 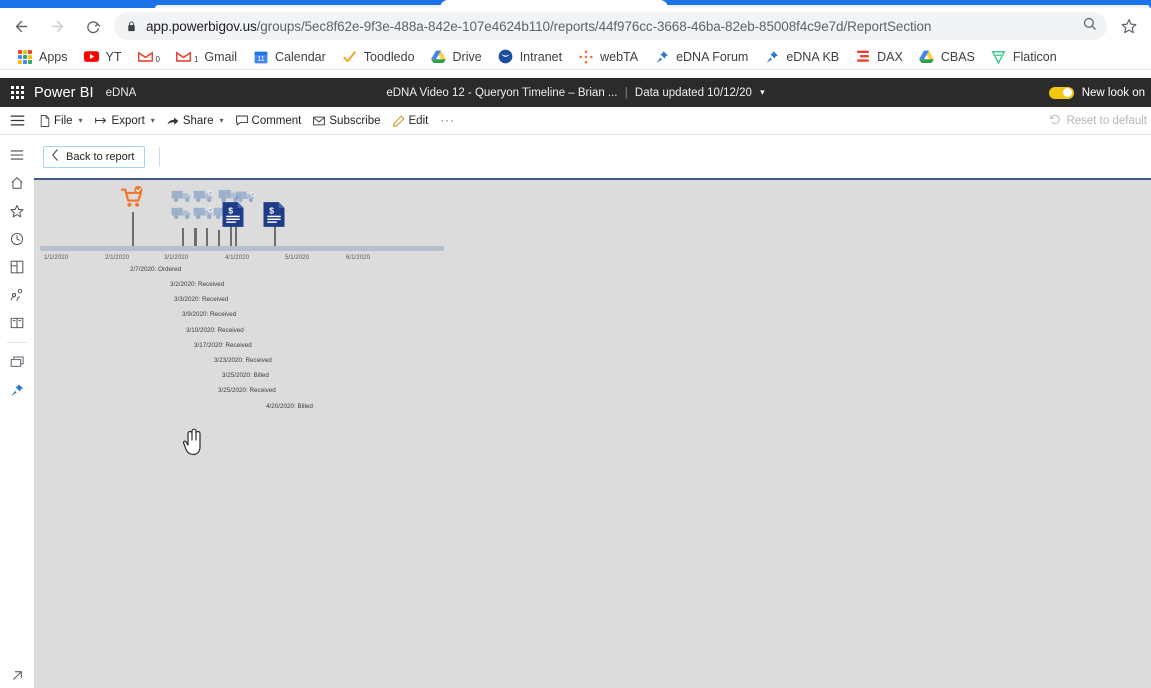 What do you see at coordinates (346, 121) in the screenshot?
I see `subscribe-button: Subscribe` at bounding box center [346, 121].